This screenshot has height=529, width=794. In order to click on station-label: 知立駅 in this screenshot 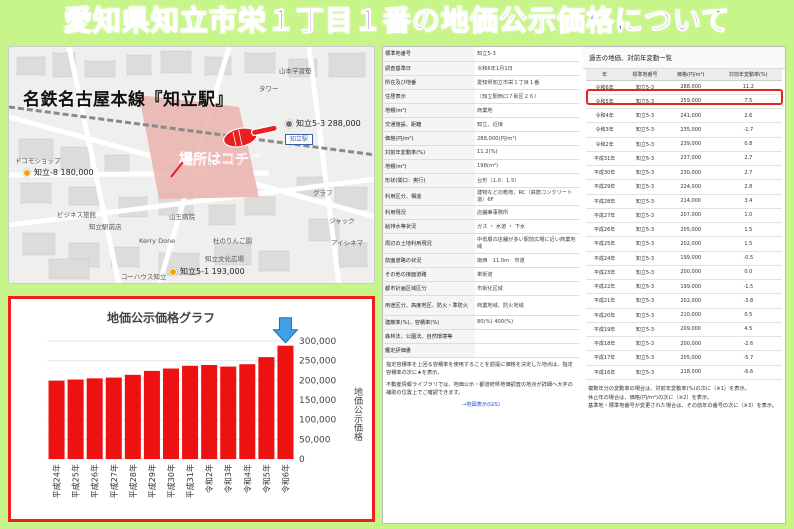, I will do `click(299, 139)`.